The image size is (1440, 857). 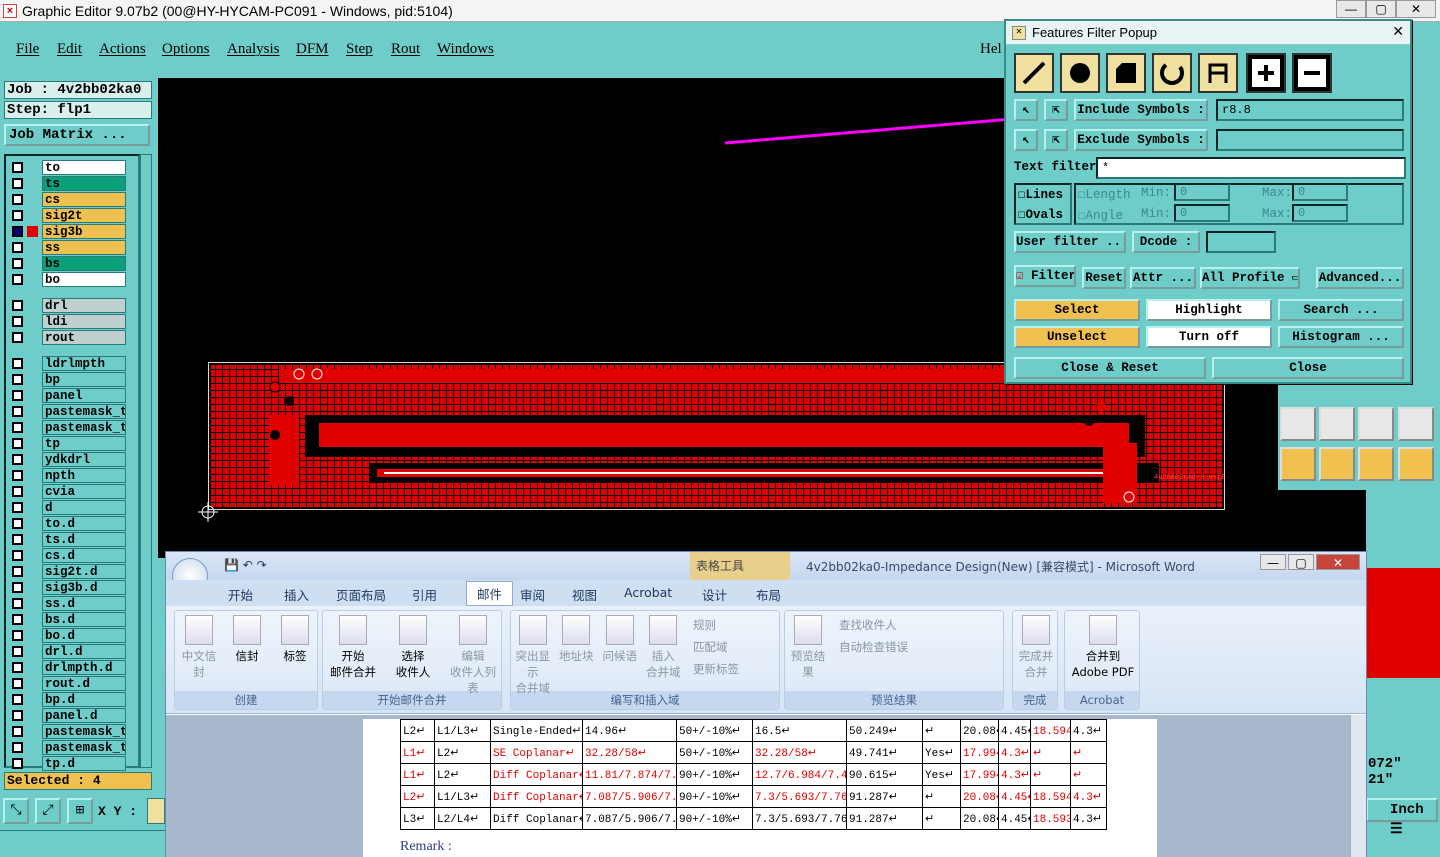 I want to click on layer-row: cvia, so click(x=72, y=492).